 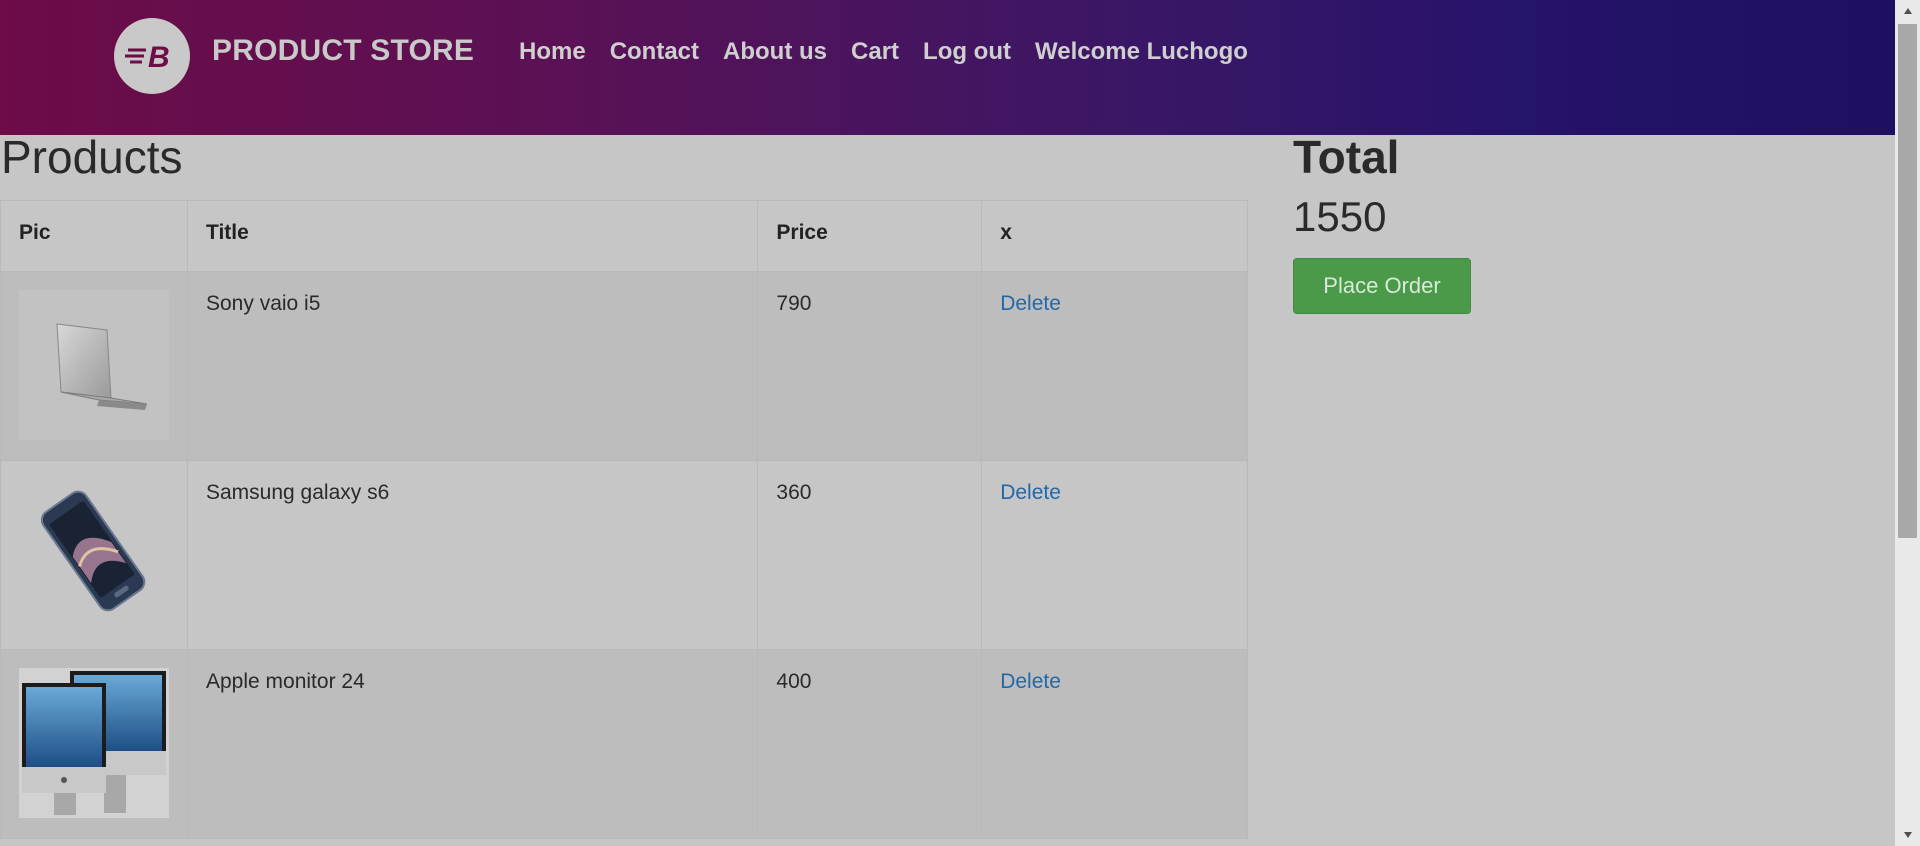 I want to click on phone-image, so click(x=94, y=554).